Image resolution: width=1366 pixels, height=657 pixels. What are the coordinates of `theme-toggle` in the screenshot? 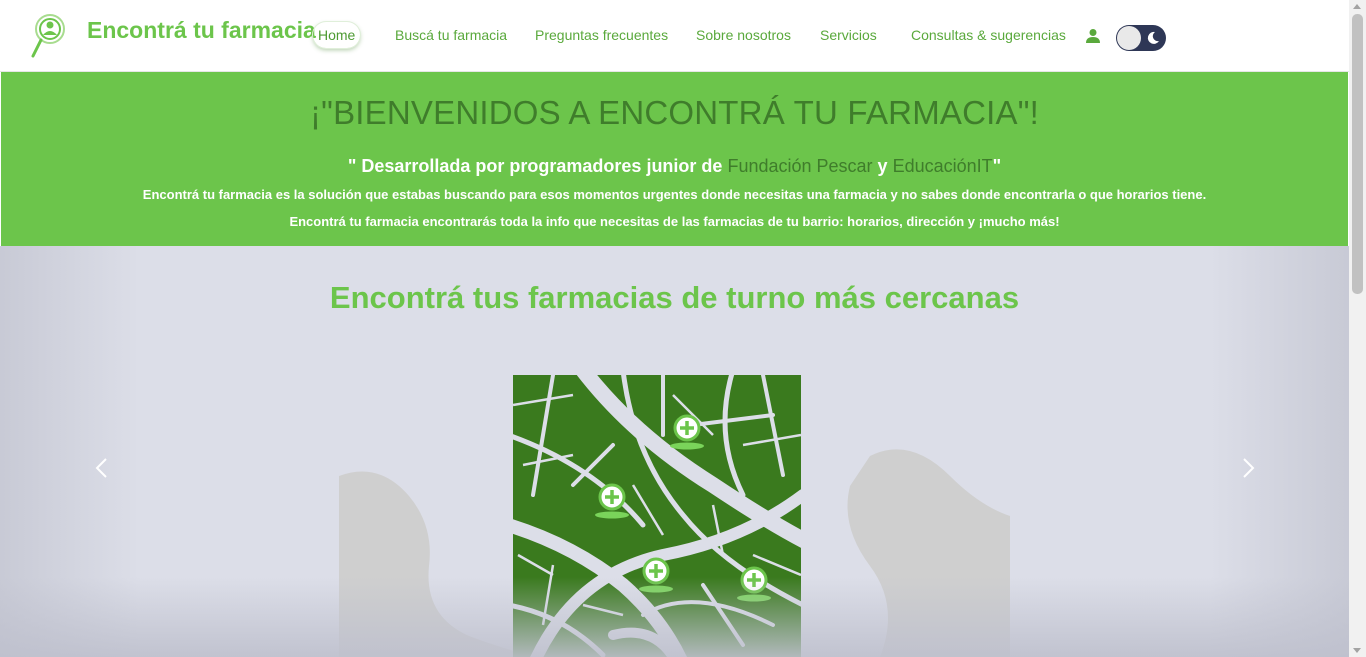 It's located at (1141, 38).